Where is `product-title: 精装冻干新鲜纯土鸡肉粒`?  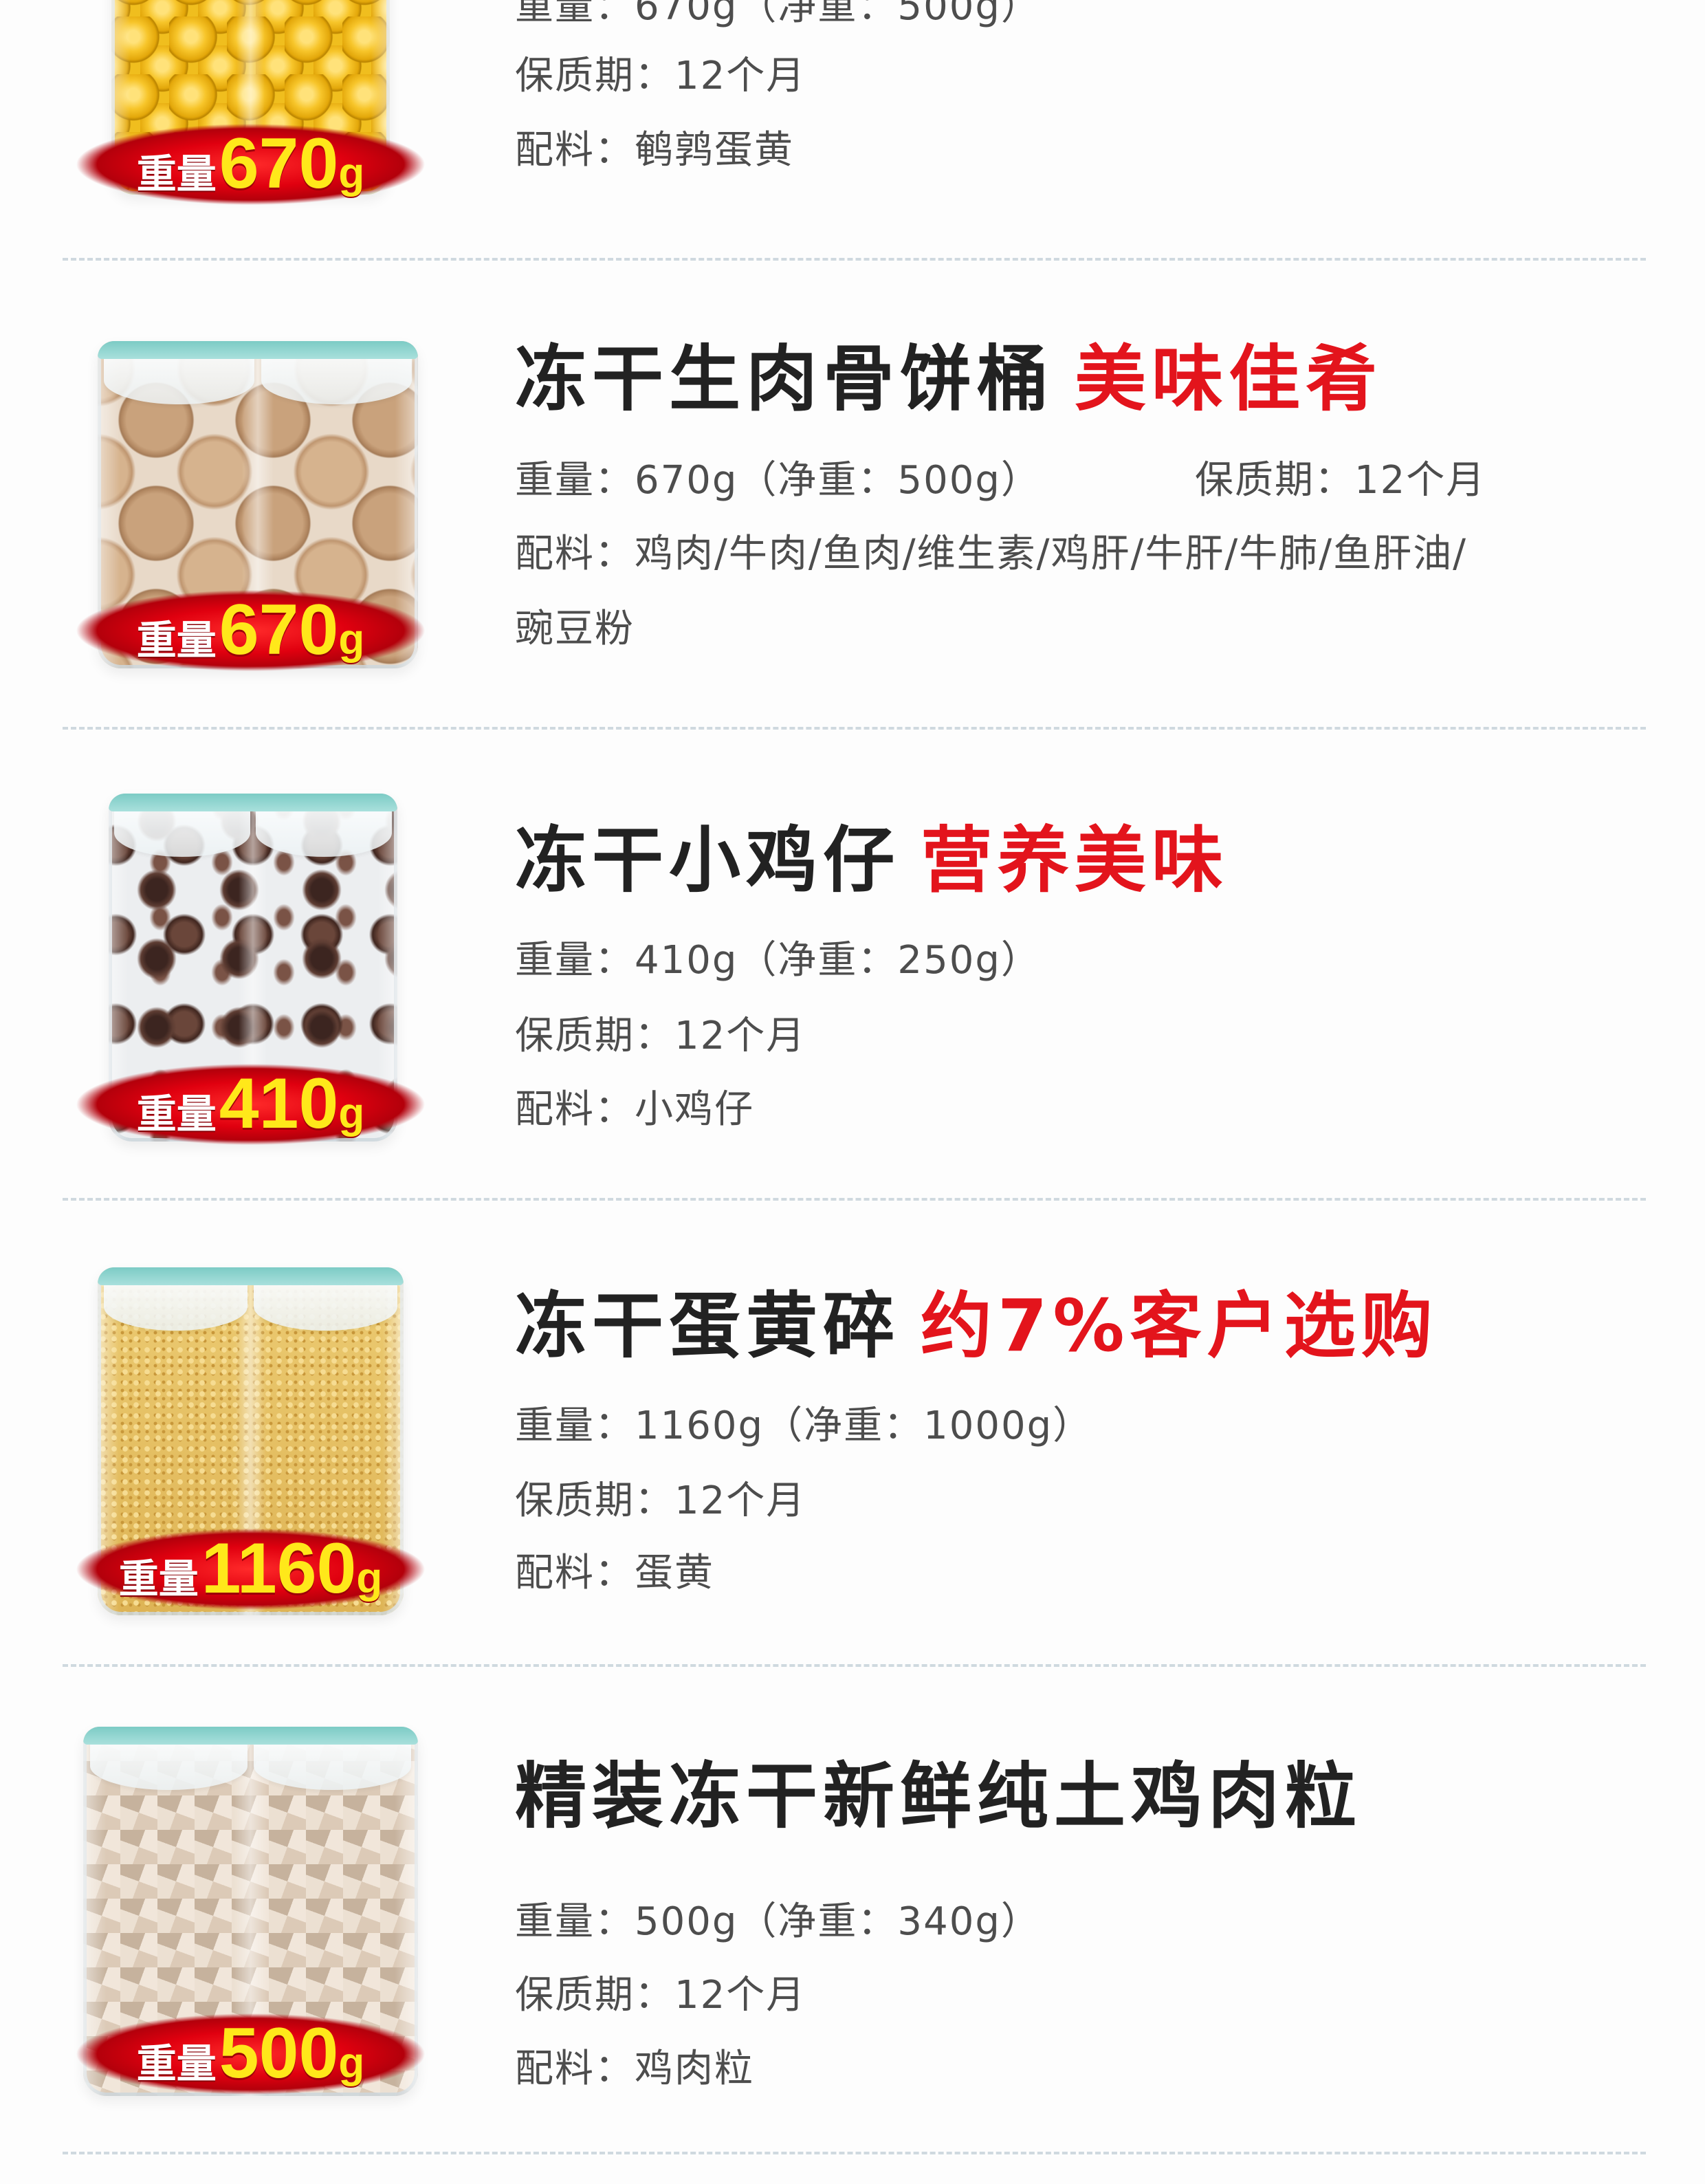
product-title: 精装冻干新鲜纯土鸡肉粒 is located at coordinates (939, 1796).